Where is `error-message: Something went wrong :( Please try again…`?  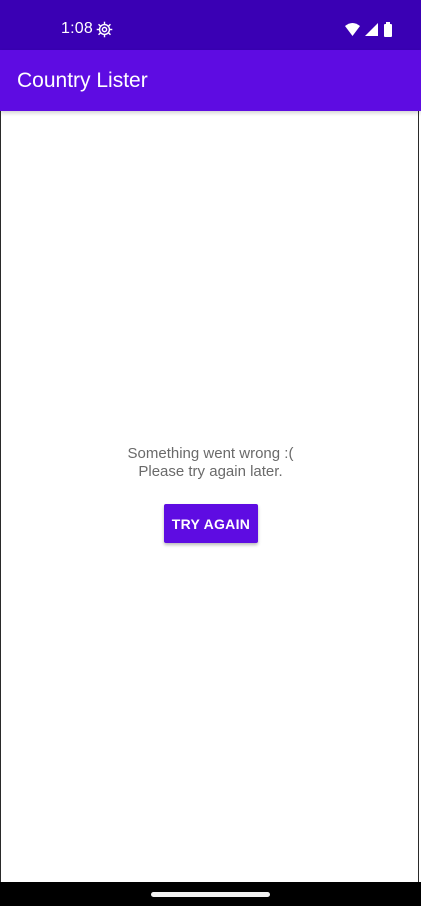
error-message: Something went wrong :( Please try again… is located at coordinates (210, 463).